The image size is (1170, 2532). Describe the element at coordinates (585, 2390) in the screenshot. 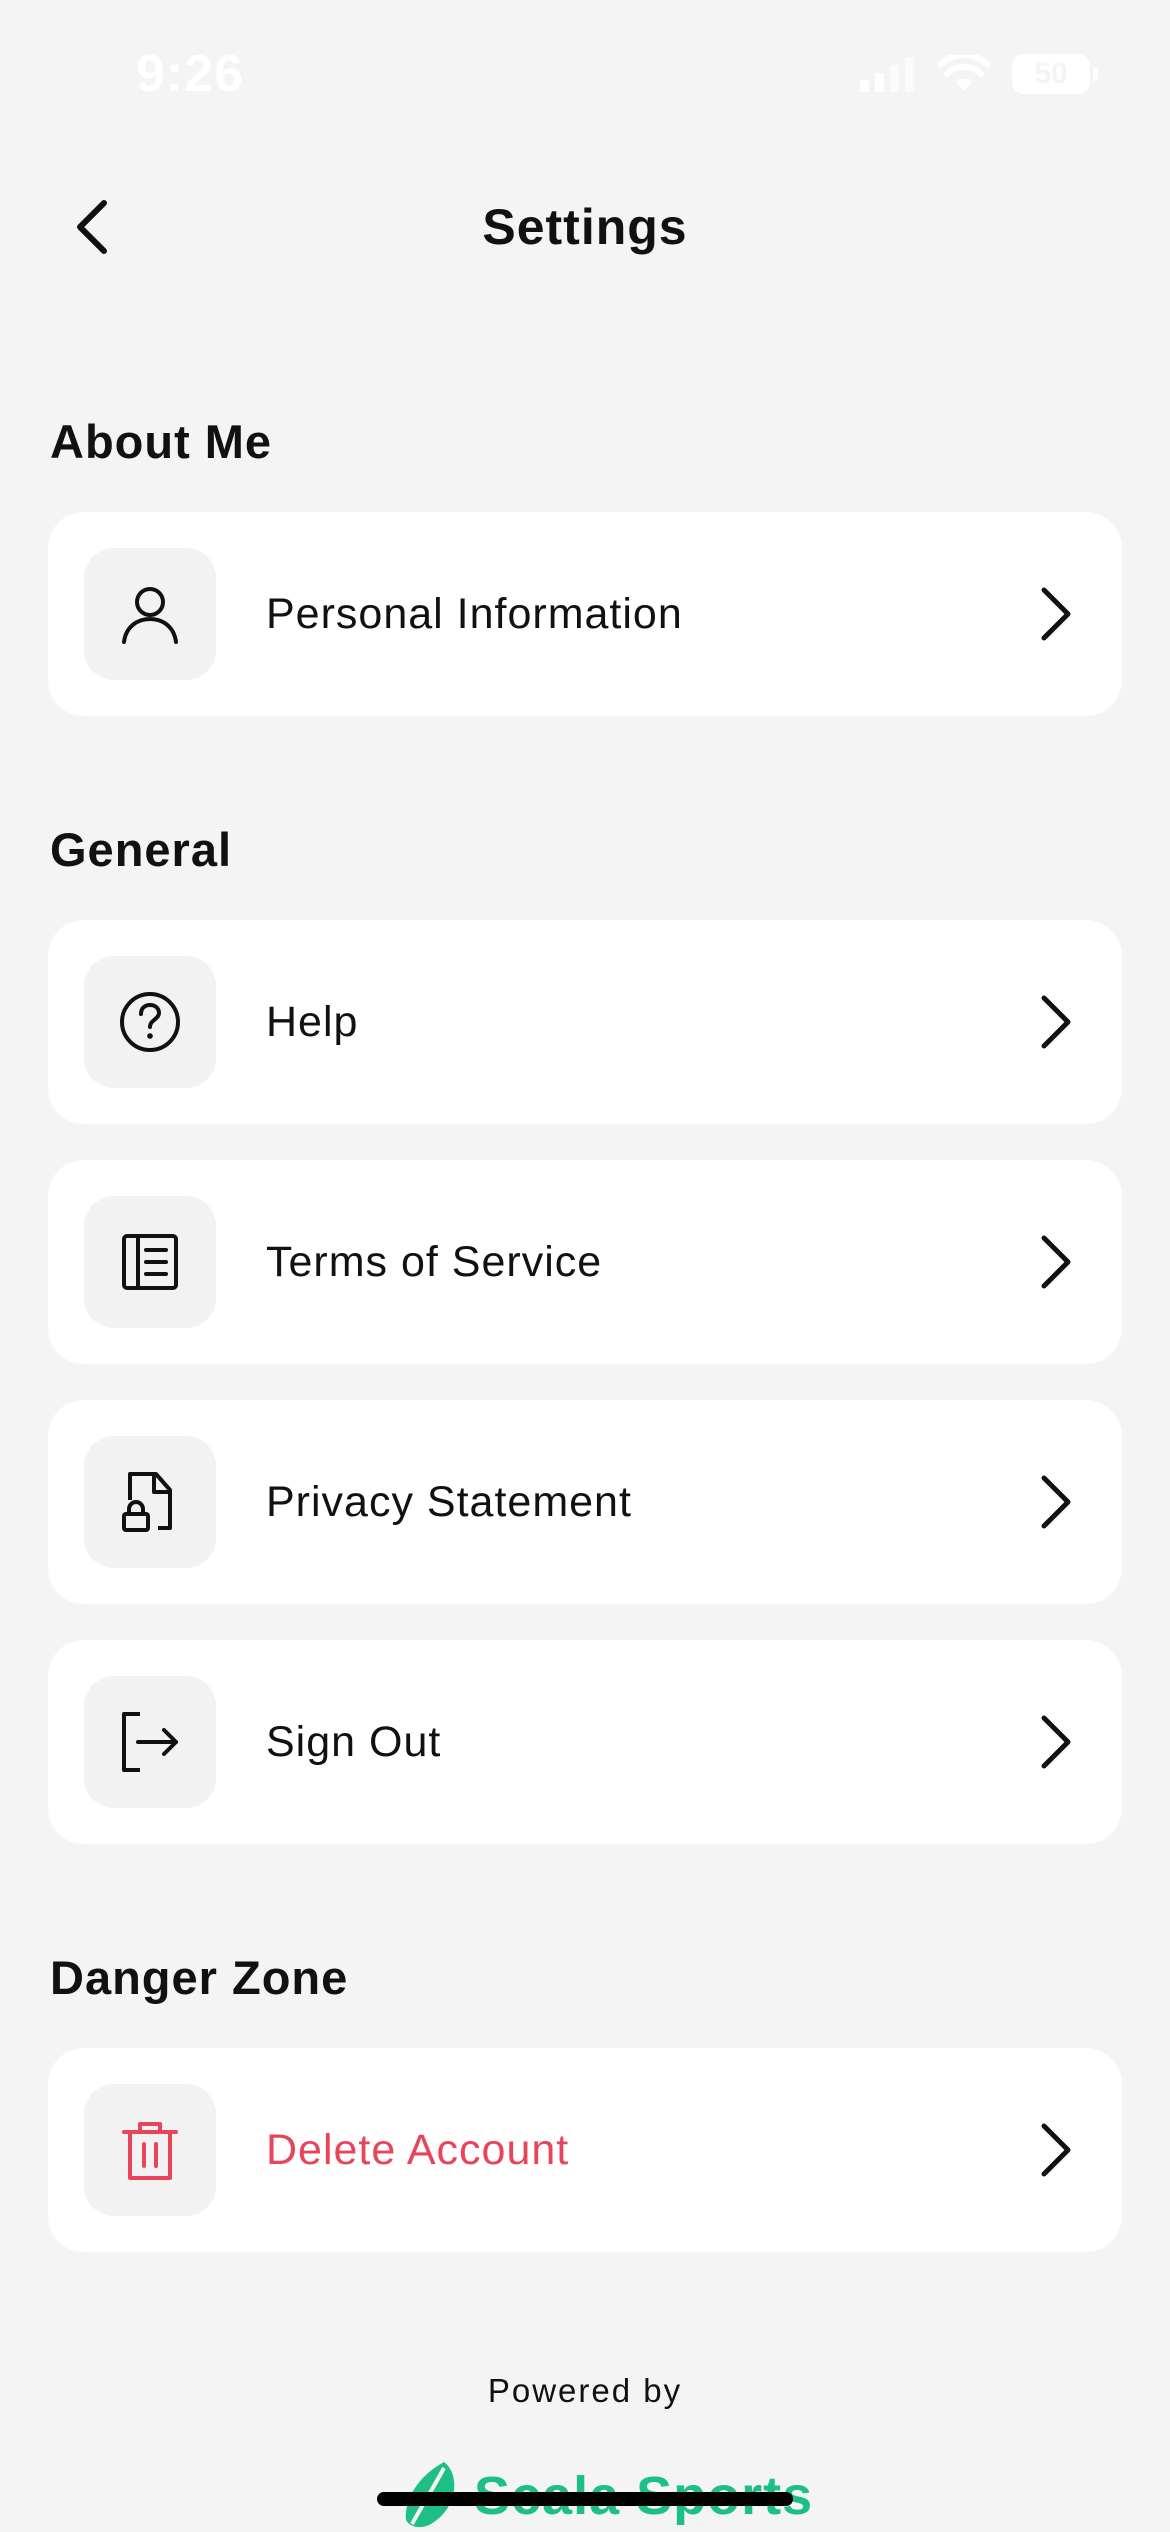

I see `powered-by-label: Powered by` at that location.